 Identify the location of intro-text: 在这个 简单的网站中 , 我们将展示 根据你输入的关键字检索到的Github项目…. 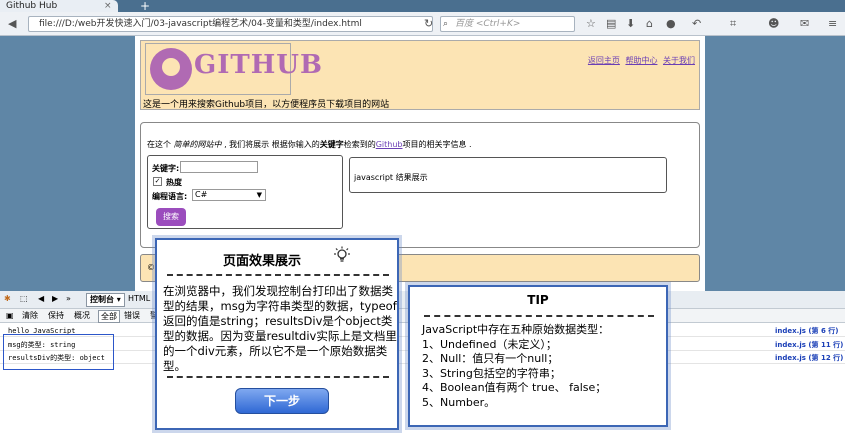
(309, 144).